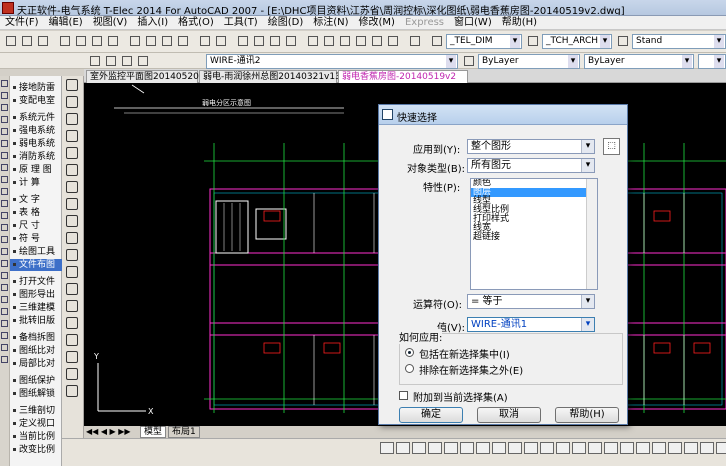 The height and width of the screenshot is (466, 726). I want to click on panel-item: 图纸保护, so click(36, 381).